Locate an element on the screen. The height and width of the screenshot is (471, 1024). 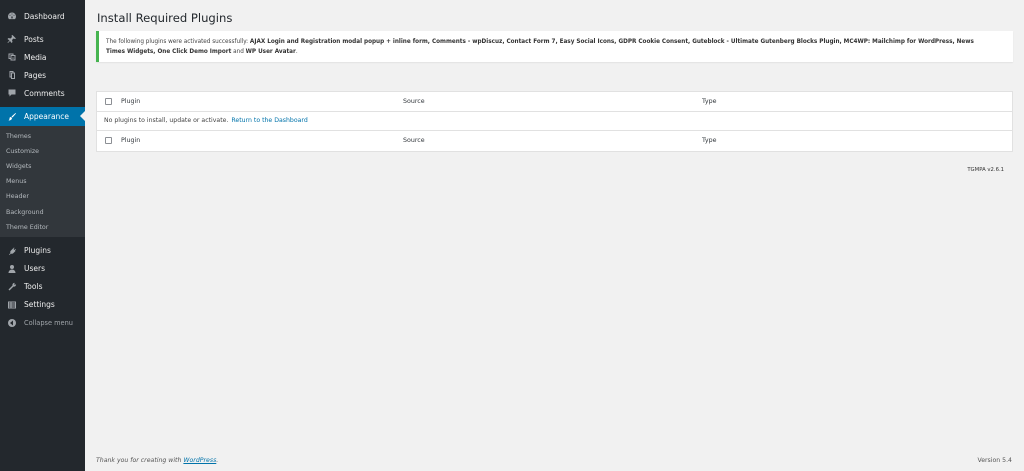
menu-item-users: Users is located at coordinates (42, 269).